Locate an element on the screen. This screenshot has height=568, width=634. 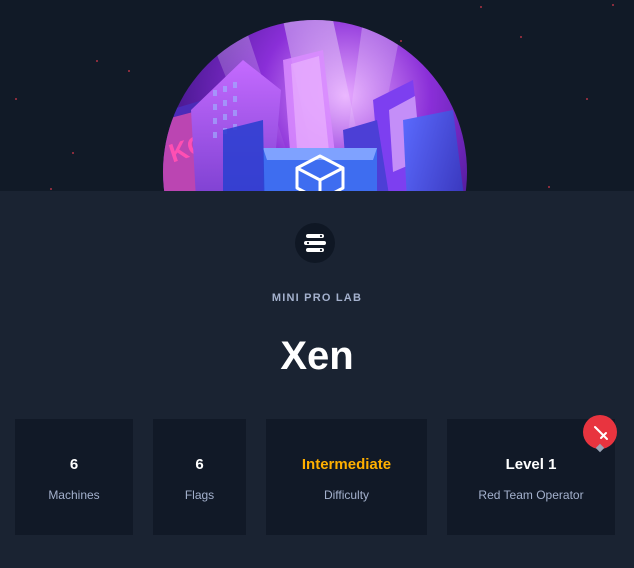
stat-label: Machines is located at coordinates (74, 495).